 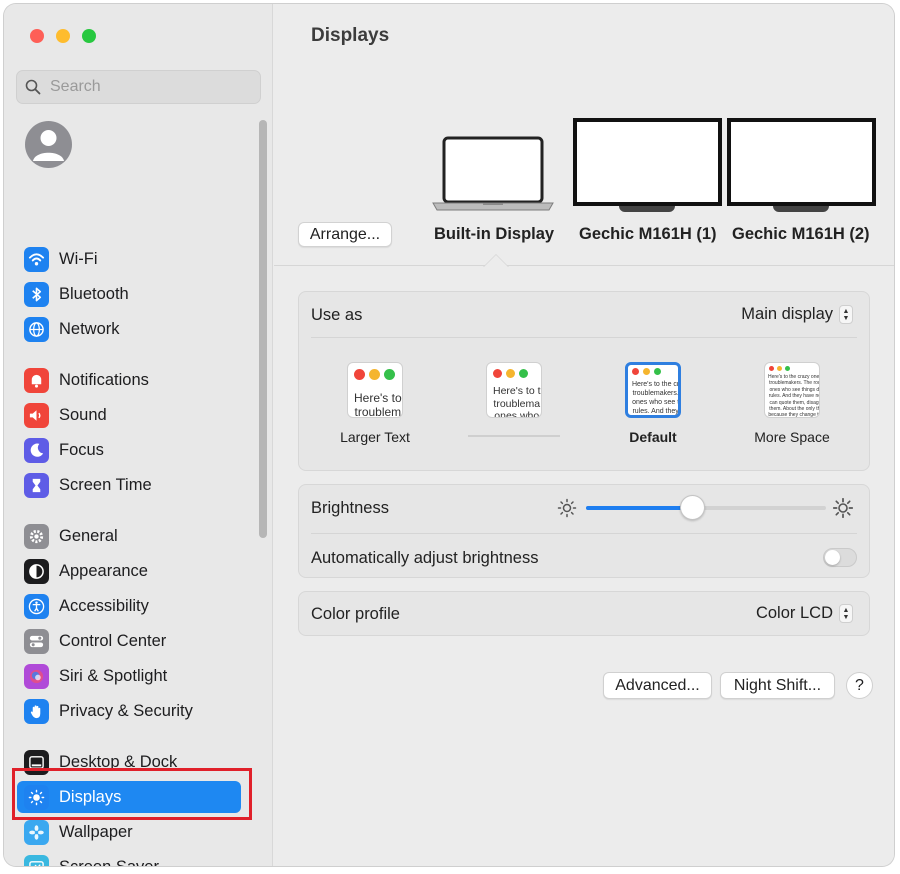 I want to click on sidebar-item-wallpaper: Wallpaper, so click(x=129, y=832).